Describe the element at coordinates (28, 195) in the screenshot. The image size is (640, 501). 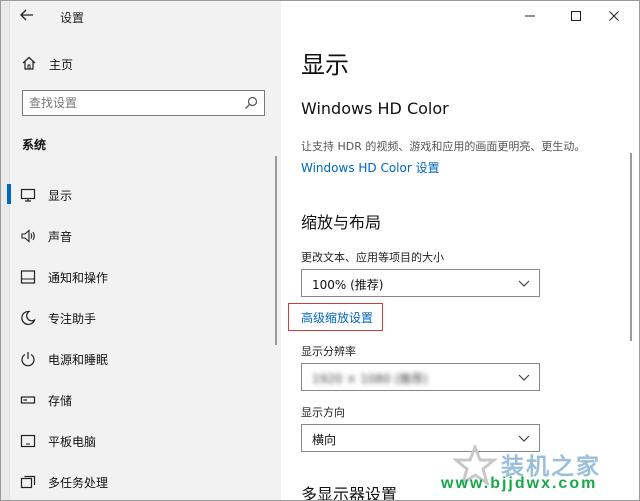
I see `monitor-icon` at that location.